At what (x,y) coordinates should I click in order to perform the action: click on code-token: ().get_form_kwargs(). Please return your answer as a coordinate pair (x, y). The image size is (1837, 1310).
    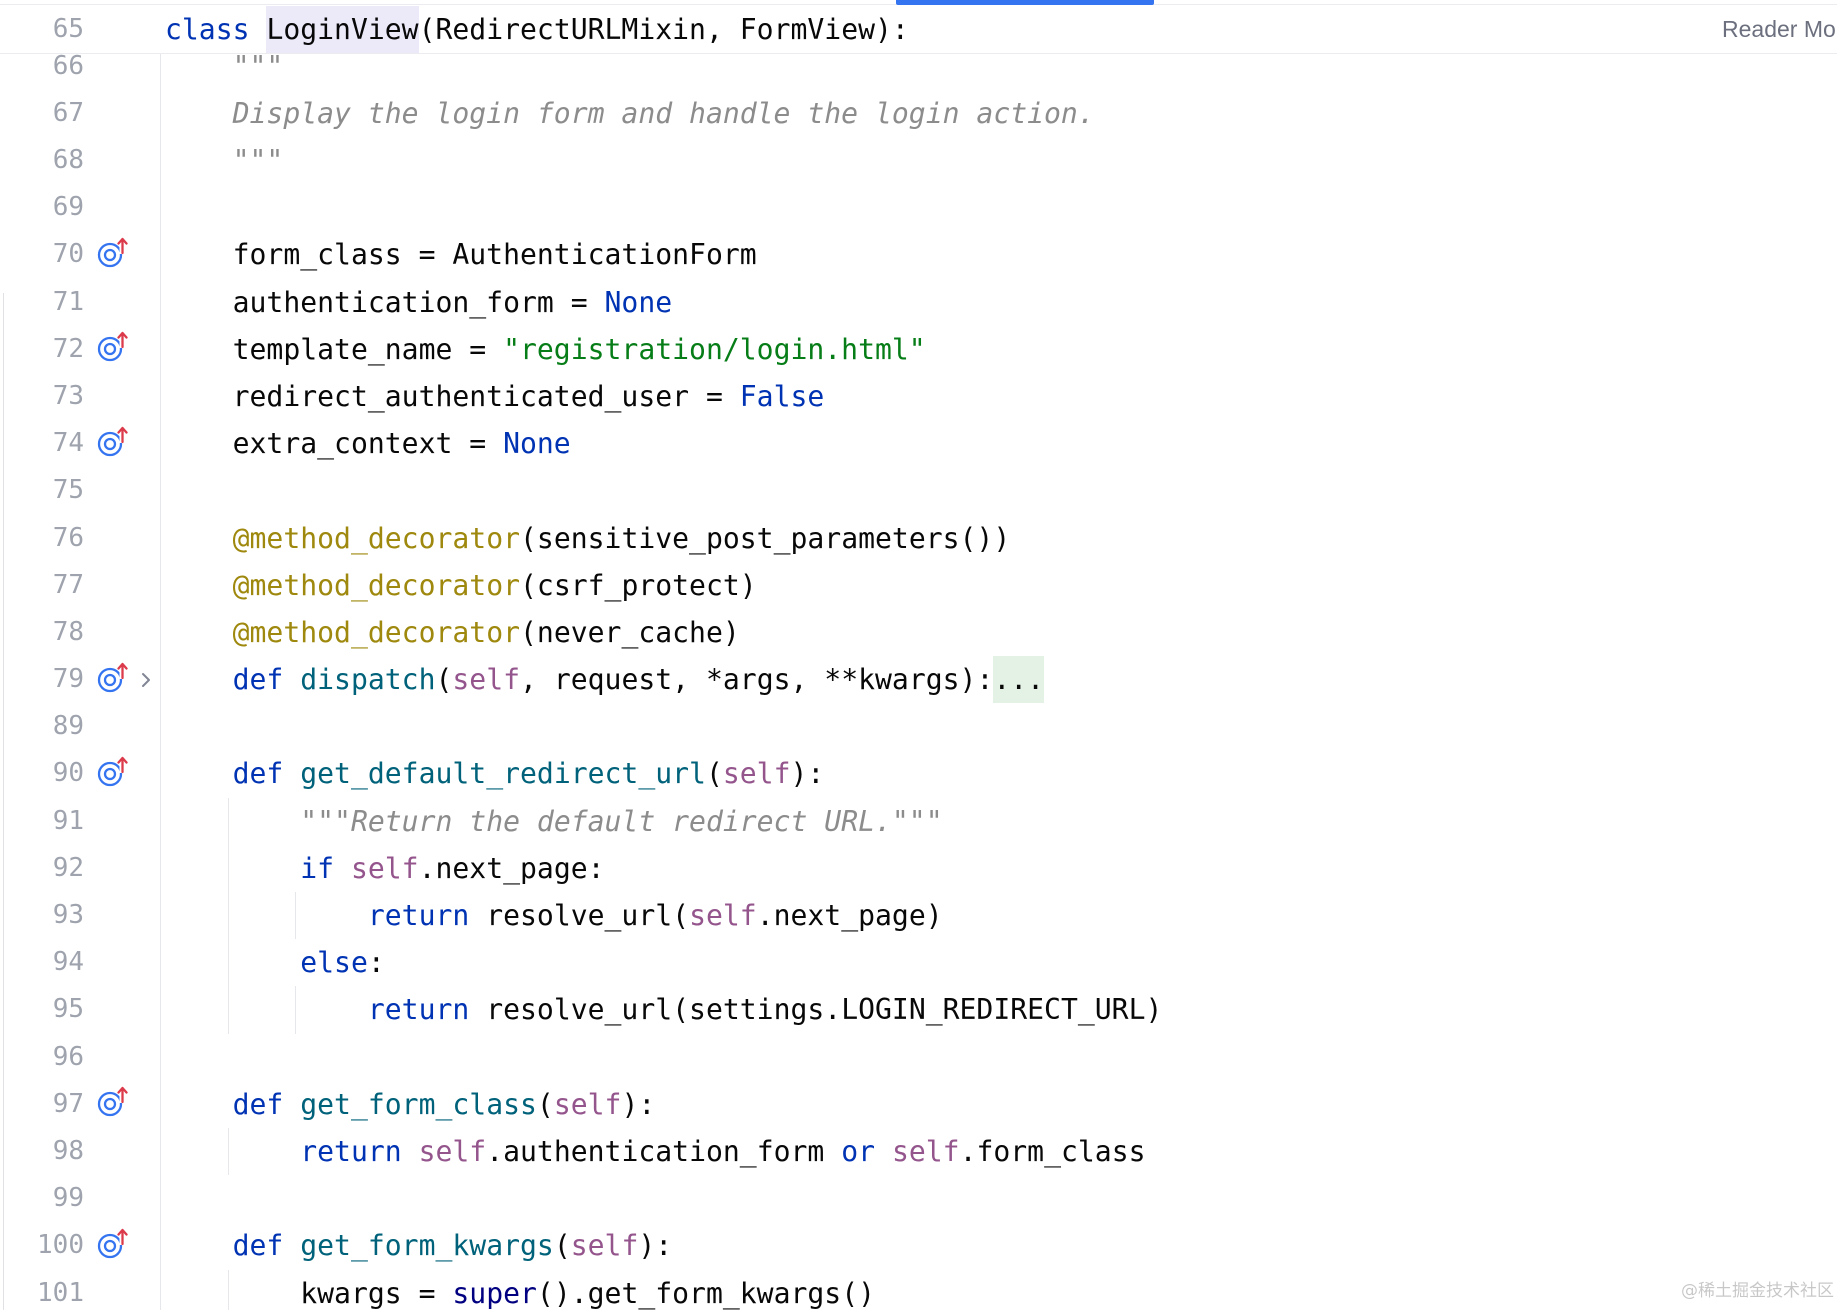
    Looking at the image, I should click on (706, 1293).